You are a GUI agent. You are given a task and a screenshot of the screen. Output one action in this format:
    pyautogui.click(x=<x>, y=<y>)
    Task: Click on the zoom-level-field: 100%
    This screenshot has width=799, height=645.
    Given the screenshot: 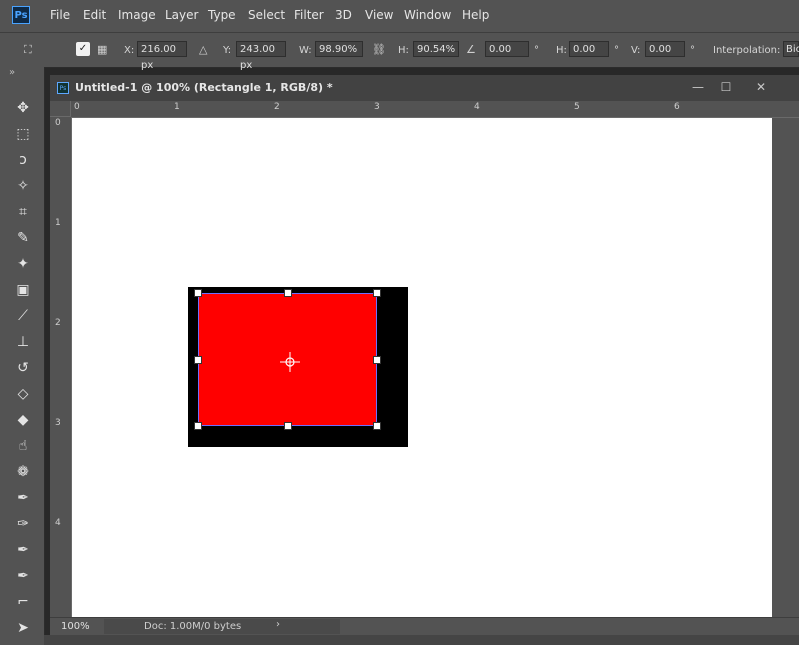 What is the action you would take?
    pyautogui.click(x=75, y=626)
    